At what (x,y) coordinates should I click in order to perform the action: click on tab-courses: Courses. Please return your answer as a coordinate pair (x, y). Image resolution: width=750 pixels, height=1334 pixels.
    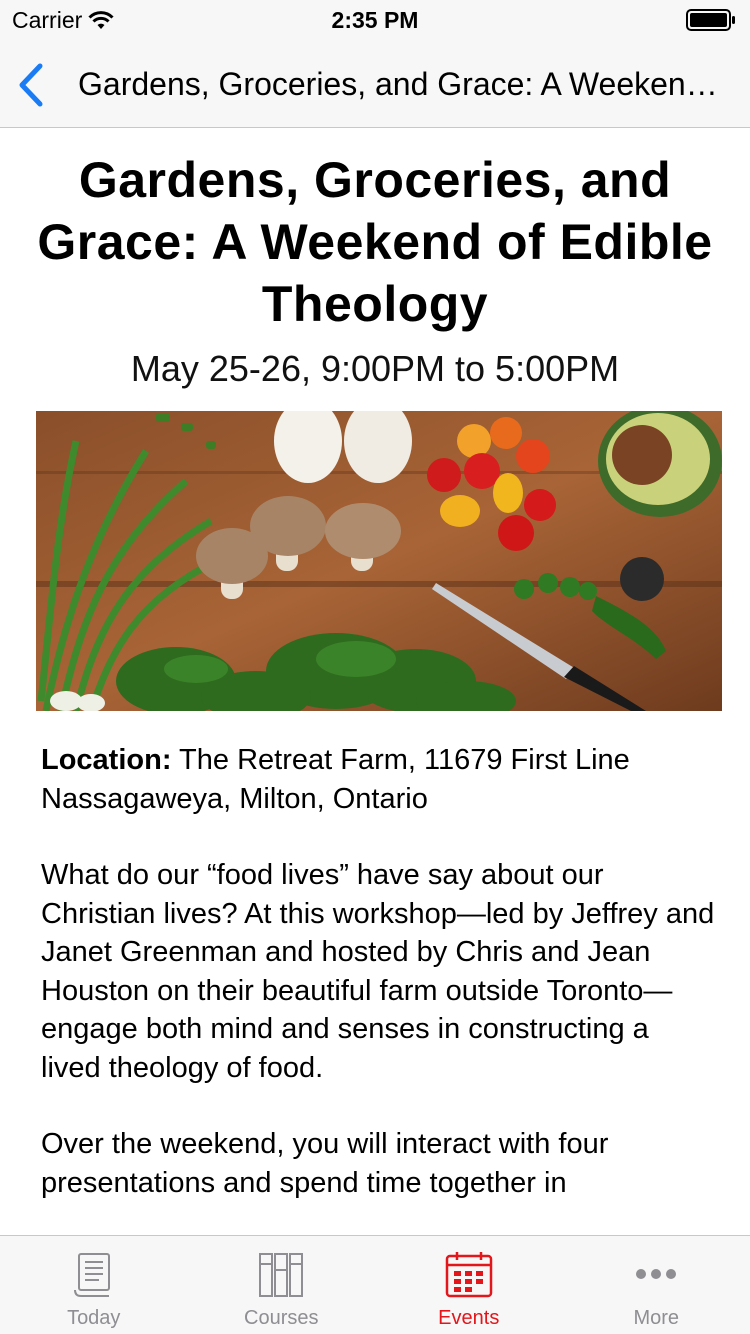
    Looking at the image, I should click on (282, 1285).